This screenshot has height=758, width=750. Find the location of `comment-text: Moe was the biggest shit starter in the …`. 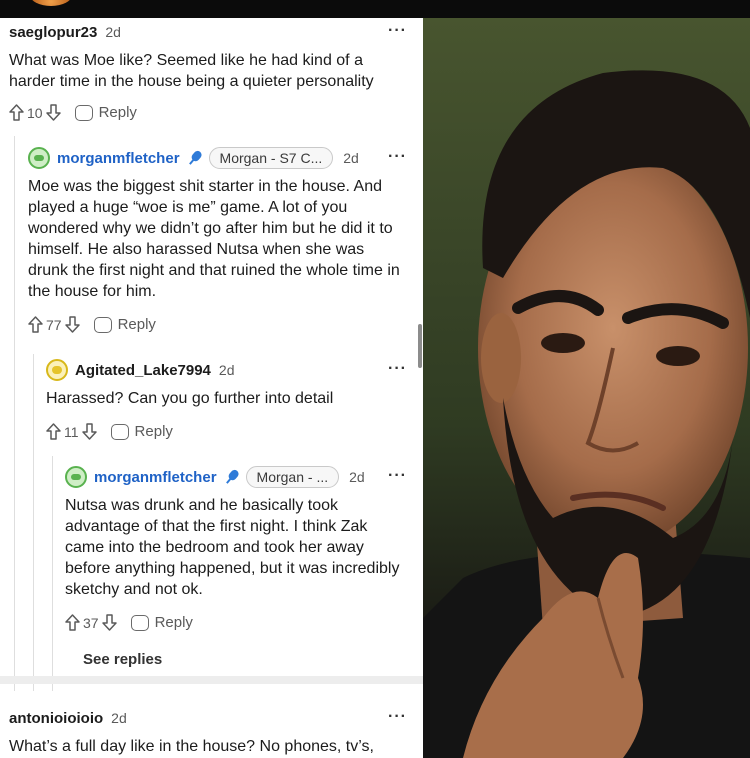

comment-text: Moe was the biggest shit starter in the … is located at coordinates (214, 239).